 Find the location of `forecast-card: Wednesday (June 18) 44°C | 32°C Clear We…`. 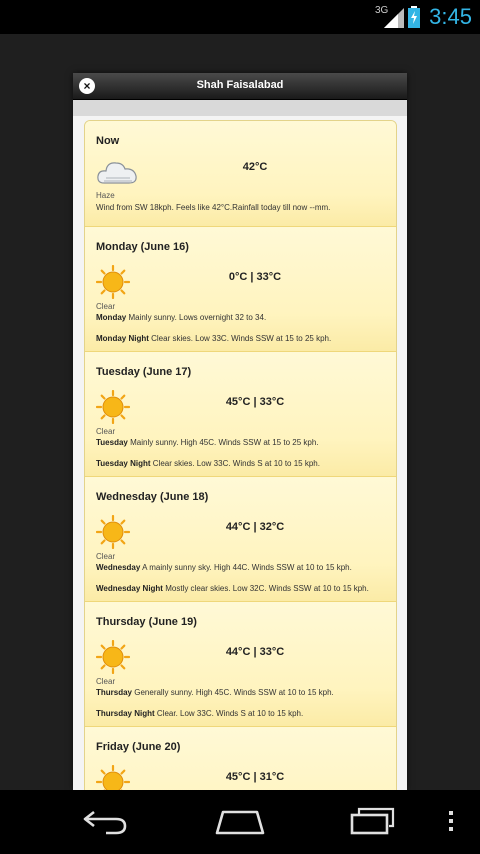

forecast-card: Wednesday (June 18) 44°C | 32°C Clear We… is located at coordinates (240, 539).